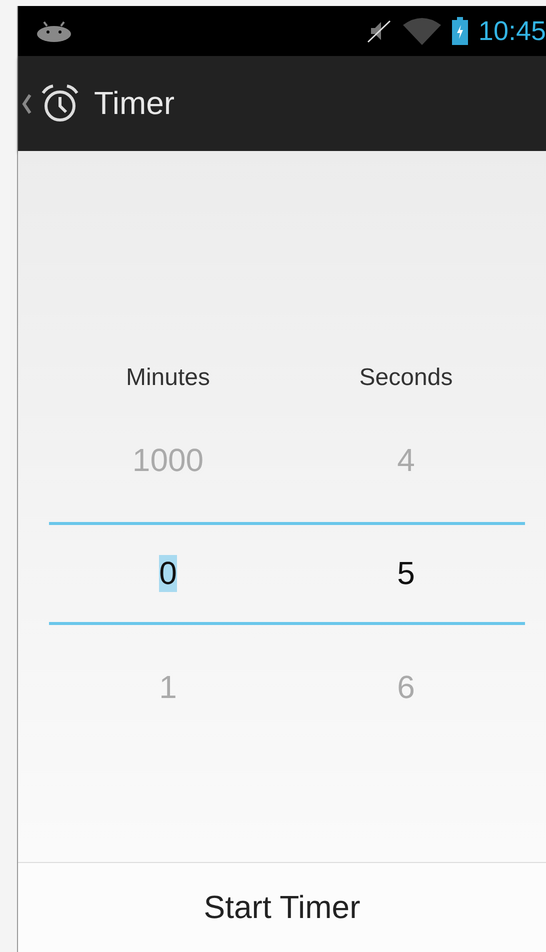  I want to click on picker-input: 0, so click(168, 573).